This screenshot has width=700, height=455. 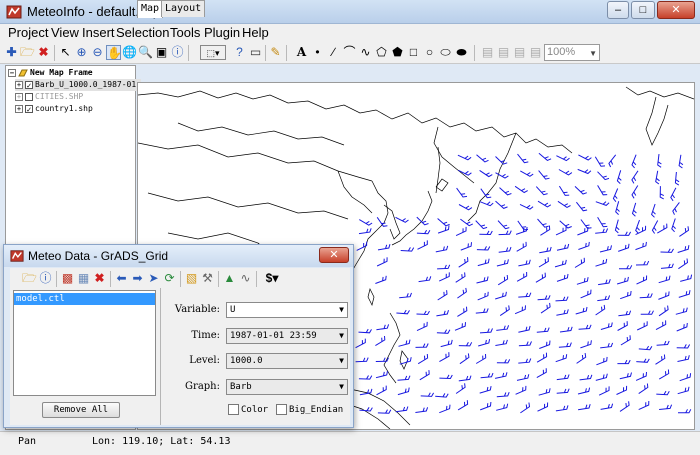 I want to click on collapse-icon: −, so click(x=12, y=72).